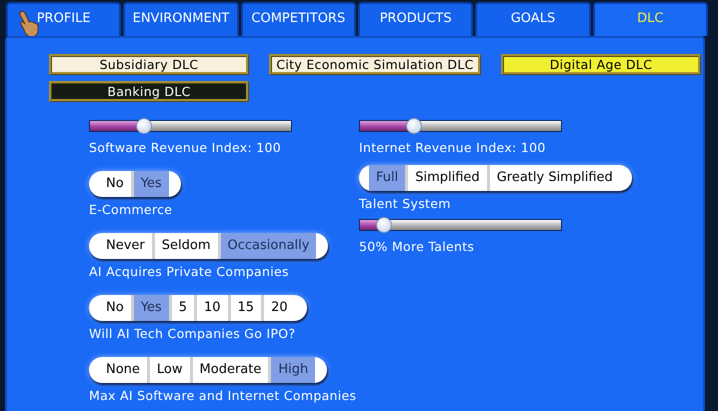 The height and width of the screenshot is (411, 718). Describe the element at coordinates (416, 19) in the screenshot. I see `tab: PRODUCTS` at that location.